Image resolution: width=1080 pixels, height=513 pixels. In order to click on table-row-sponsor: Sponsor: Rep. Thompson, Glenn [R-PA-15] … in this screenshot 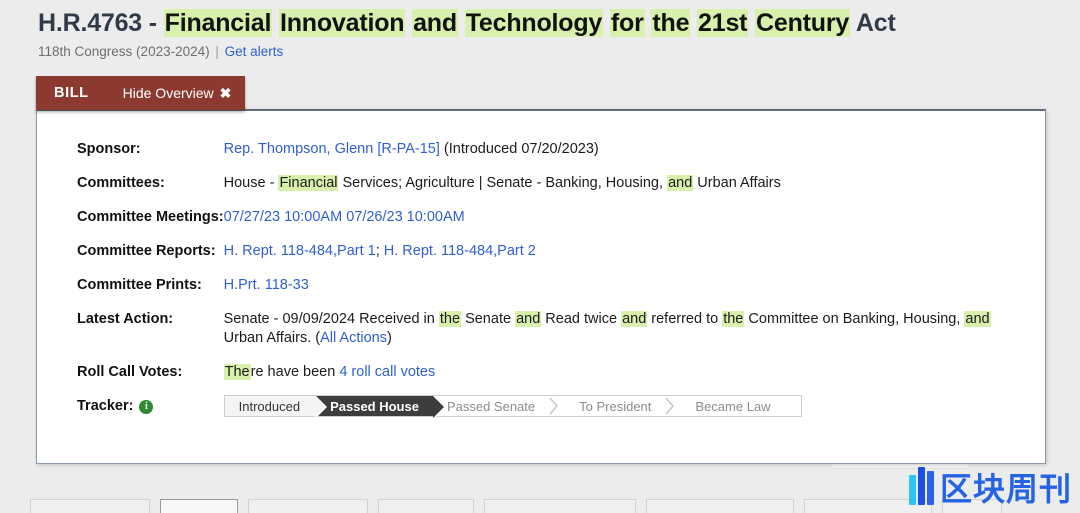, I will do `click(535, 157)`.